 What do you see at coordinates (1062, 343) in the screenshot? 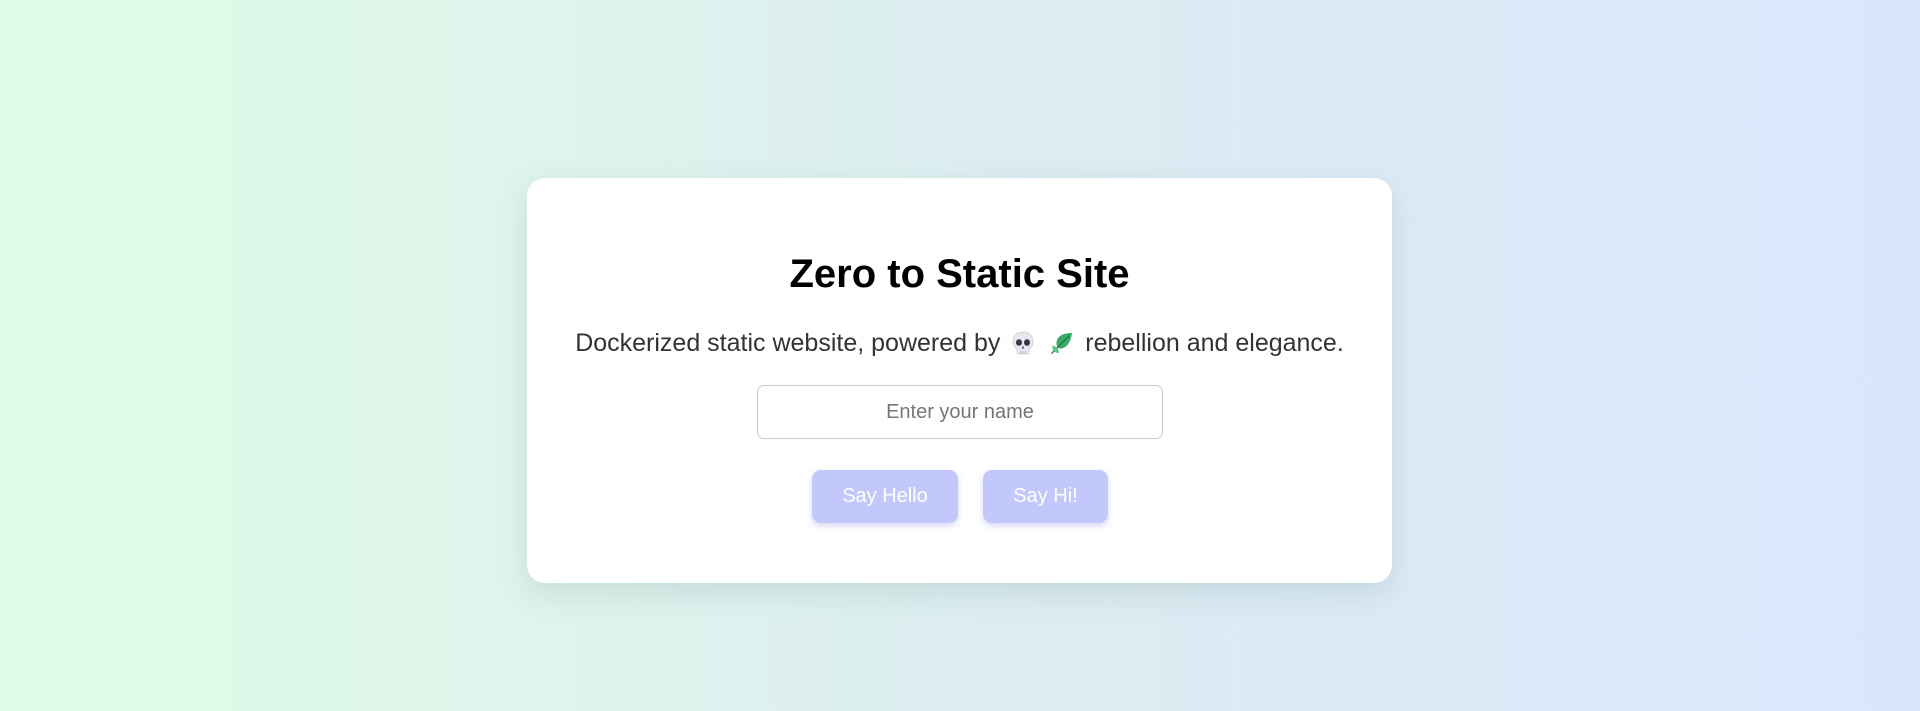
I see `leaf-icon` at bounding box center [1062, 343].